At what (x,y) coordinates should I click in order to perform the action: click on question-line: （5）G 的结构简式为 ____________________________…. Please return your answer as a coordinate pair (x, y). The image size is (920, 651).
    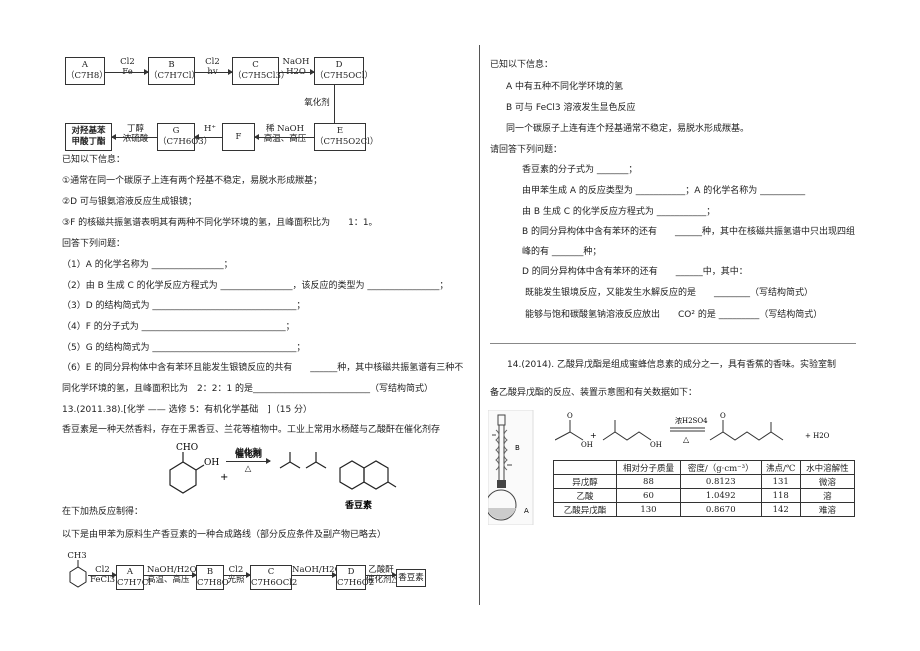
    Looking at the image, I should click on (184, 348).